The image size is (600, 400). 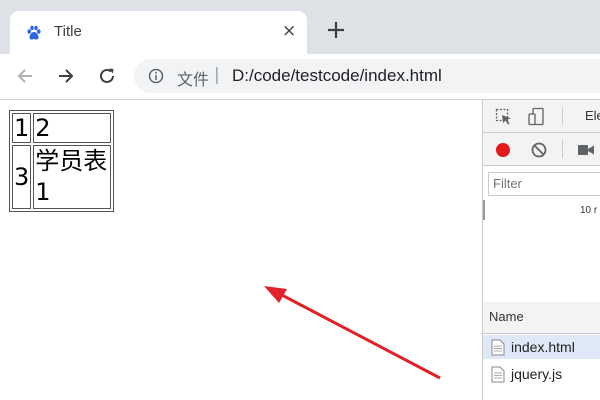 What do you see at coordinates (352, 333) in the screenshot?
I see `annotation-arrow` at bounding box center [352, 333].